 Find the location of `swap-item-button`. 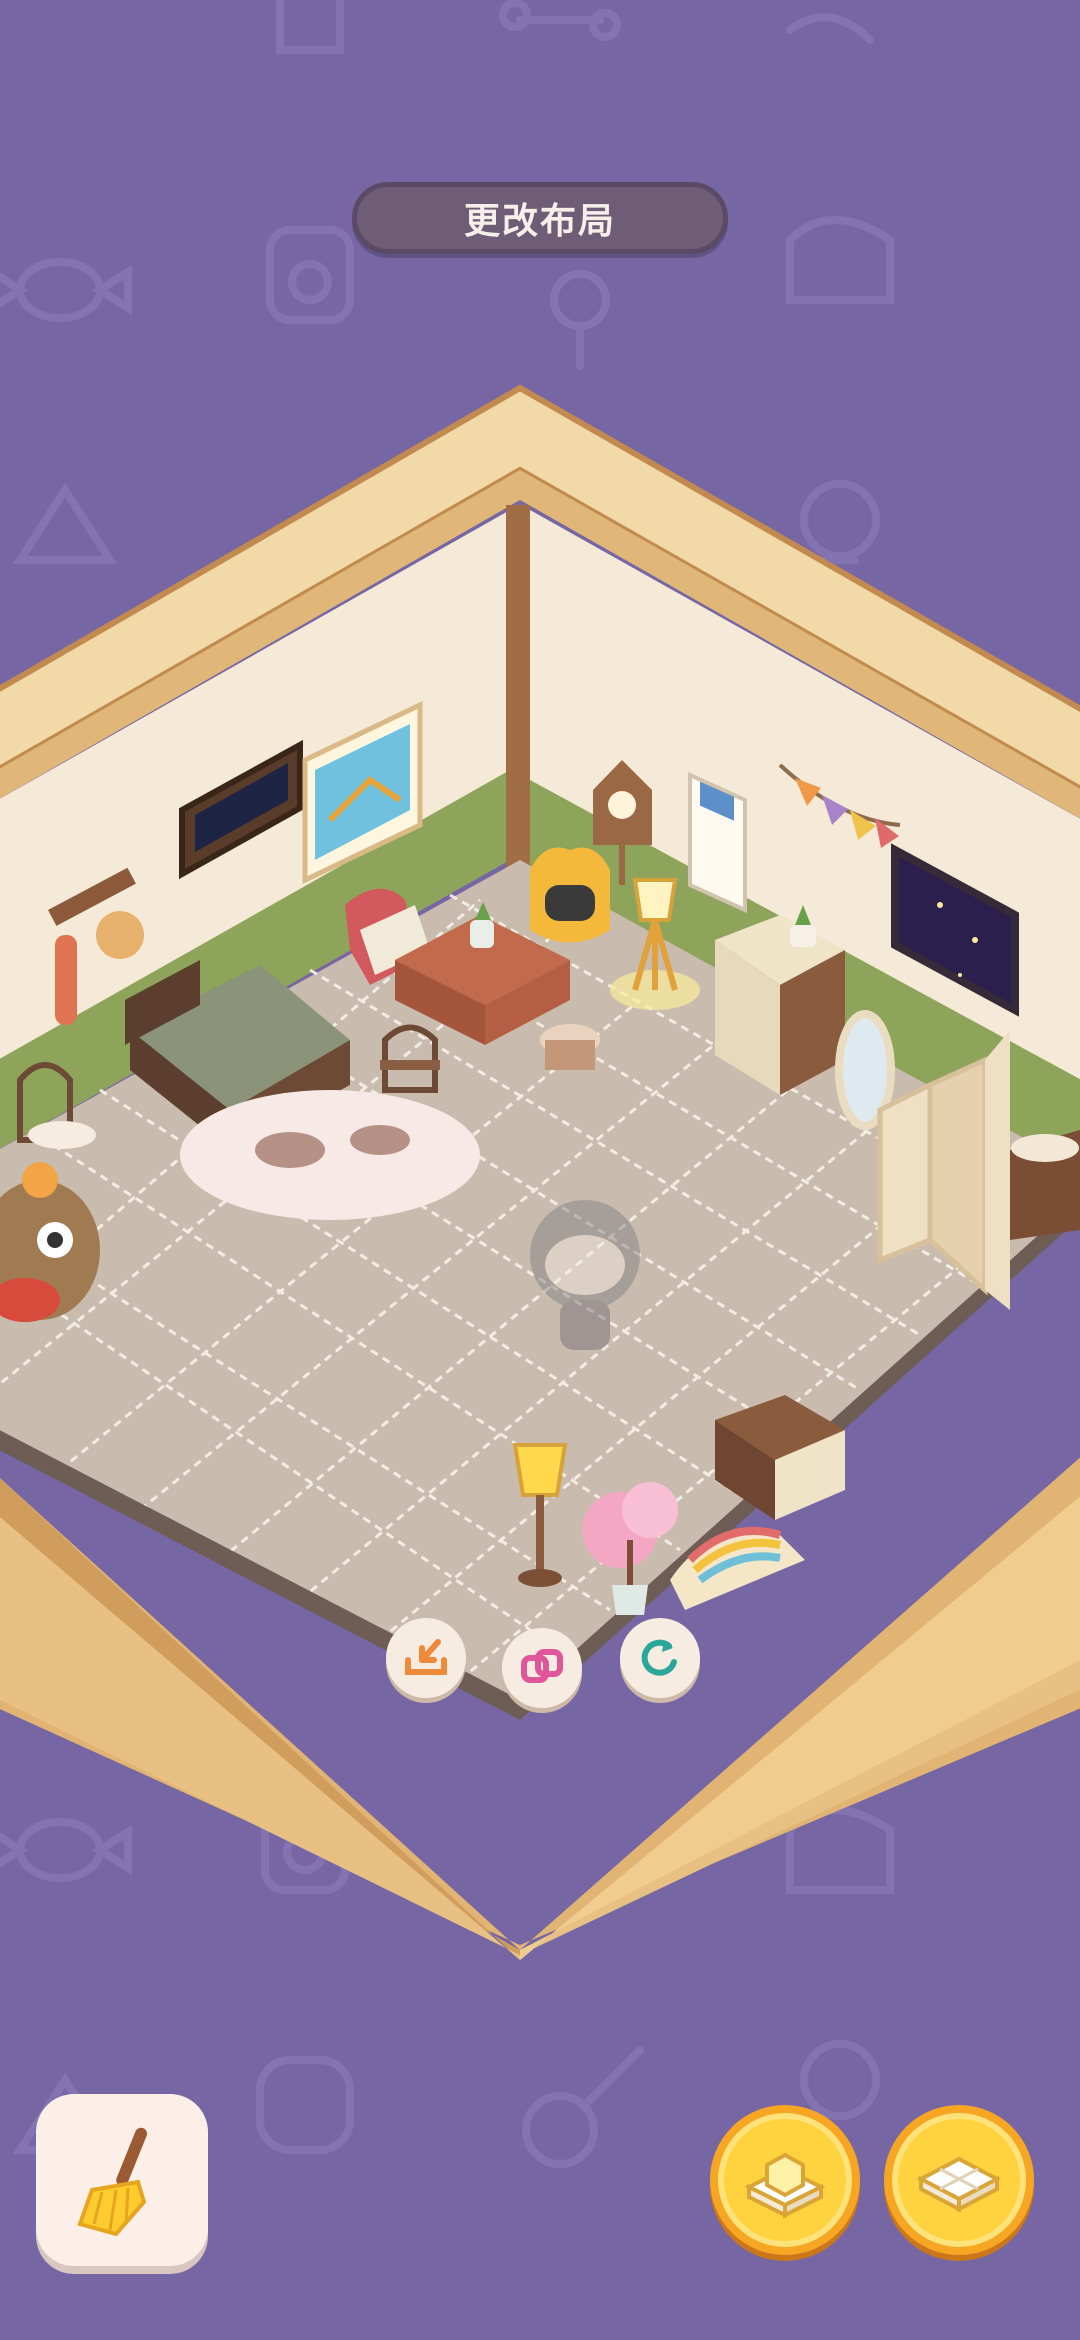

swap-item-button is located at coordinates (542, 1668).